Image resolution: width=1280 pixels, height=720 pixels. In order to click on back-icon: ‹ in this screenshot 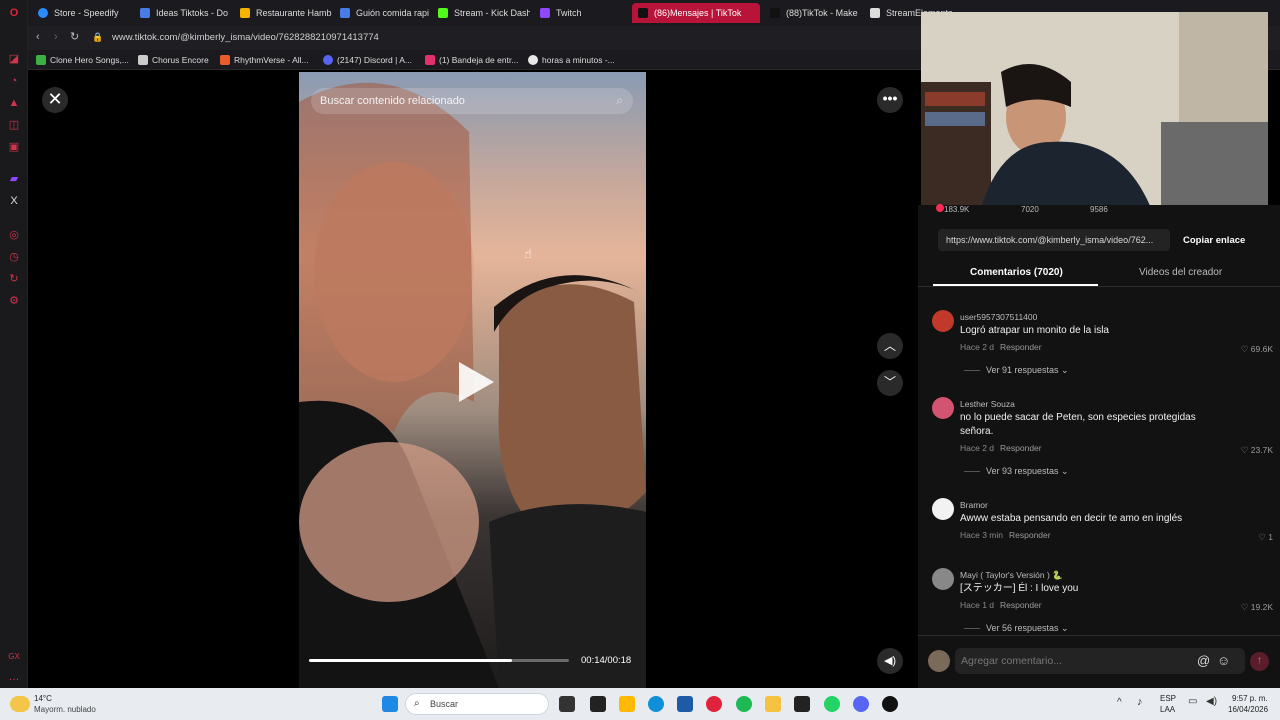, I will do `click(38, 37)`.